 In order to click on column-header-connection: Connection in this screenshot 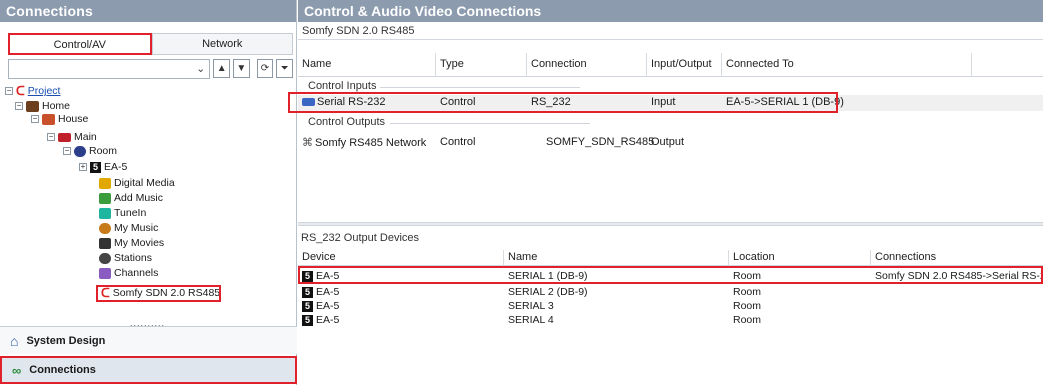, I will do `click(559, 64)`.